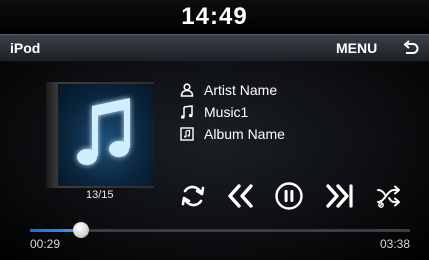 The image size is (429, 260). What do you see at coordinates (289, 196) in the screenshot?
I see `pause-icon` at bounding box center [289, 196].